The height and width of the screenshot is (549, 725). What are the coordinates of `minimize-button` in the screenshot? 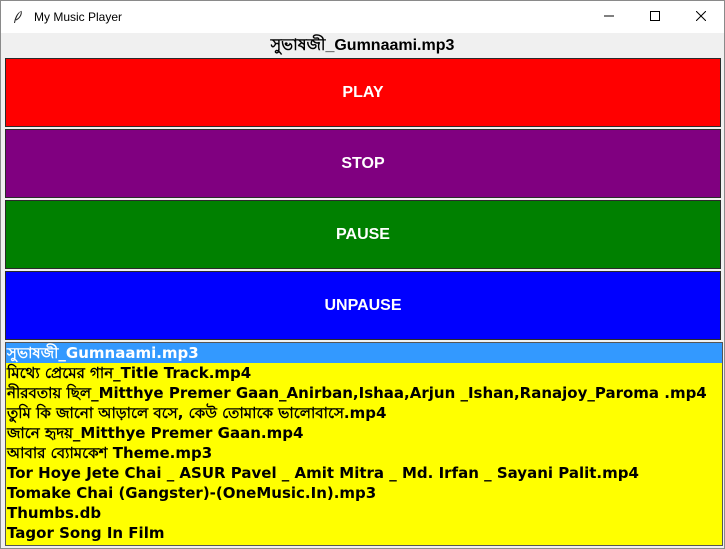 It's located at (609, 17).